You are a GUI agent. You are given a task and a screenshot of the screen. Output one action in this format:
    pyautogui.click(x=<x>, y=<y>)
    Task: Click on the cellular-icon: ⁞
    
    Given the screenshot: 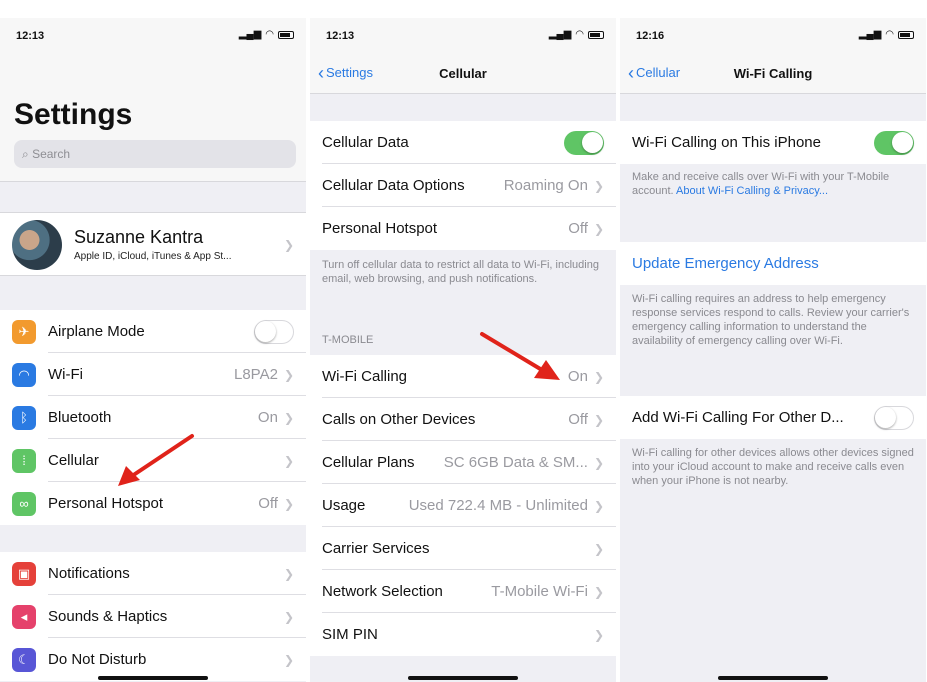 What is the action you would take?
    pyautogui.click(x=24, y=460)
    